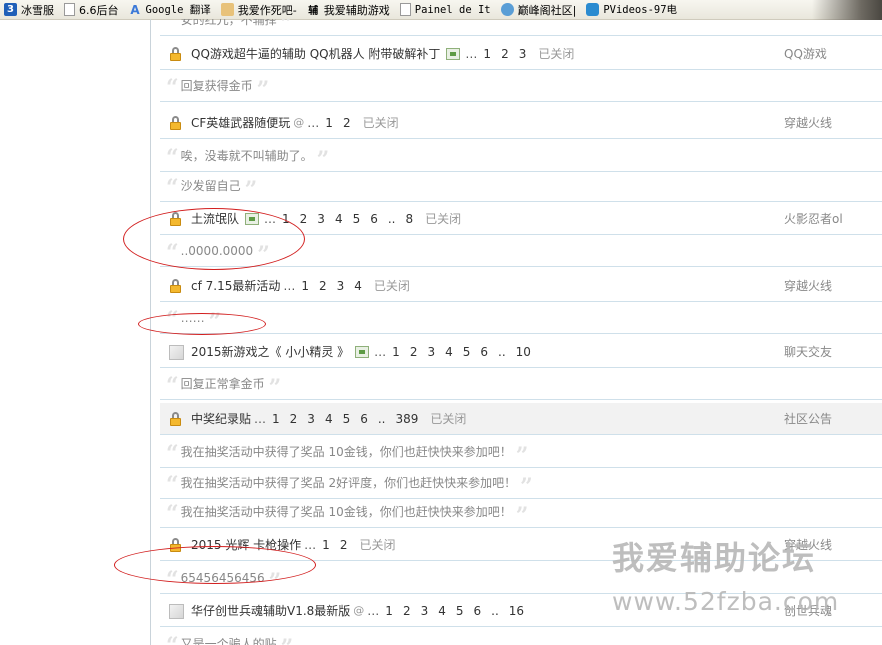 Image resolution: width=882 pixels, height=645 pixels. Describe the element at coordinates (287, 28) in the screenshot. I see `quote-close-icon: ”` at that location.